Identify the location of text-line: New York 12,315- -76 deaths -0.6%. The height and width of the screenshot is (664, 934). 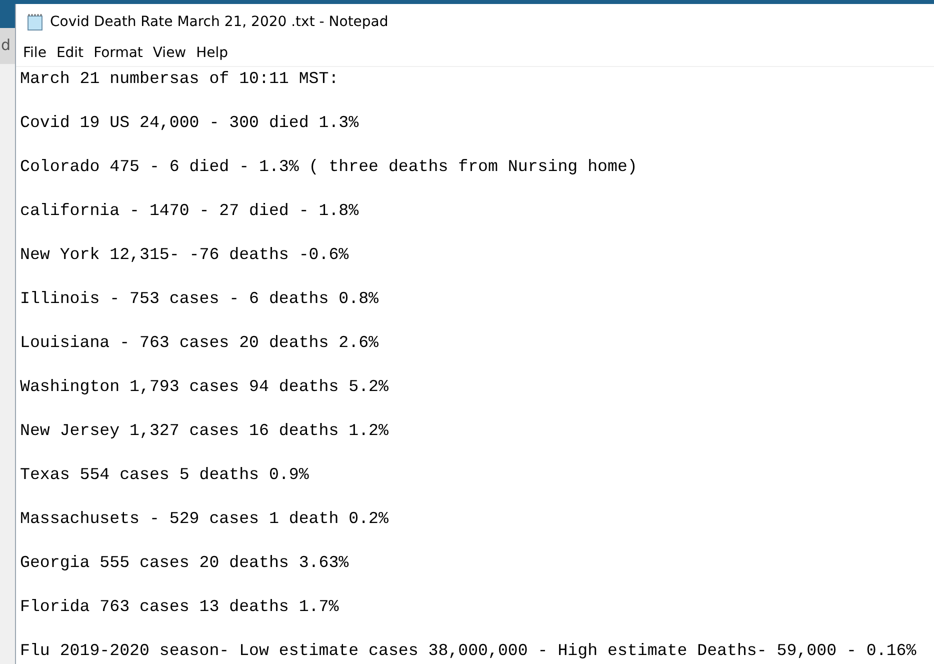
(184, 255).